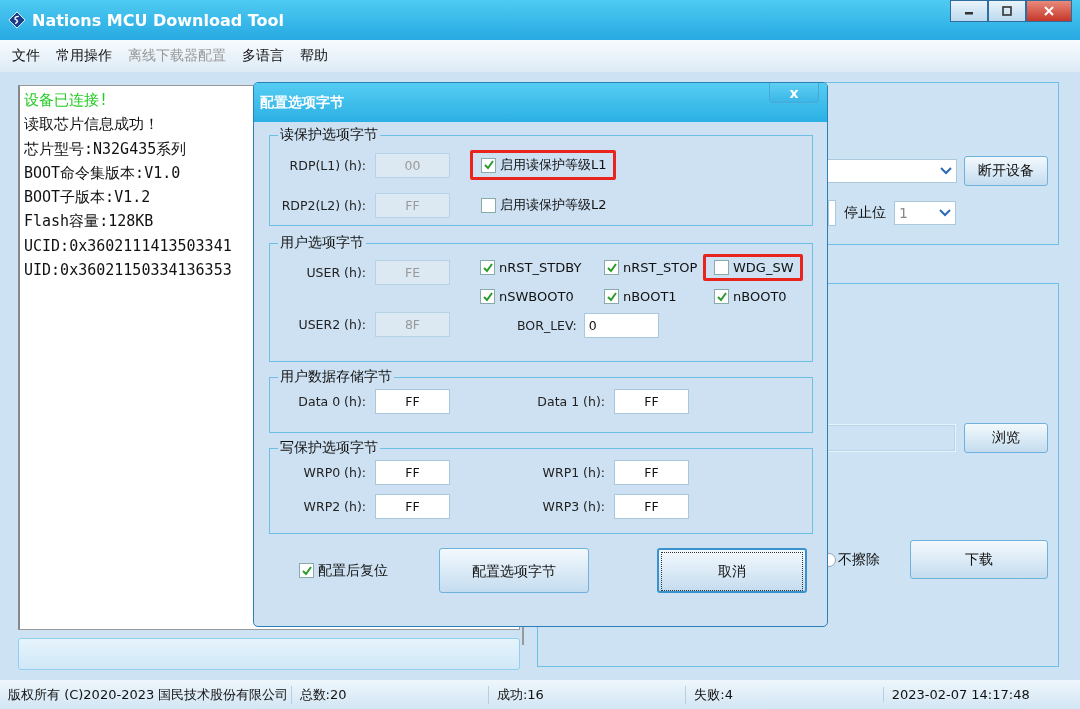 The height and width of the screenshot is (709, 1080). Describe the element at coordinates (586, 694) in the screenshot. I see `status-text: 成功:16` at that location.